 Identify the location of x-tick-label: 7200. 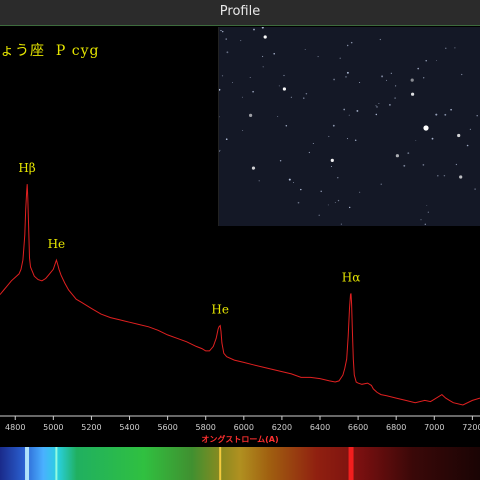
(471, 427).